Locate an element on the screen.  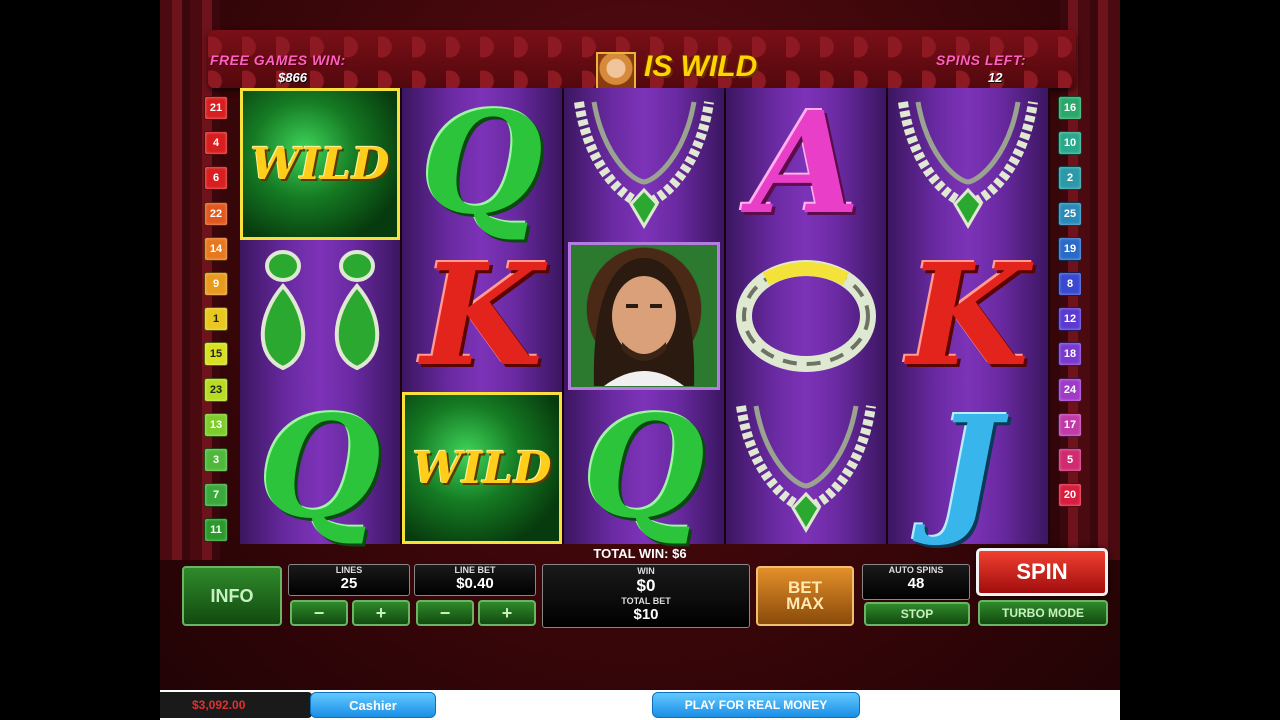
payline-left-7: 7 is located at coordinates (216, 495).